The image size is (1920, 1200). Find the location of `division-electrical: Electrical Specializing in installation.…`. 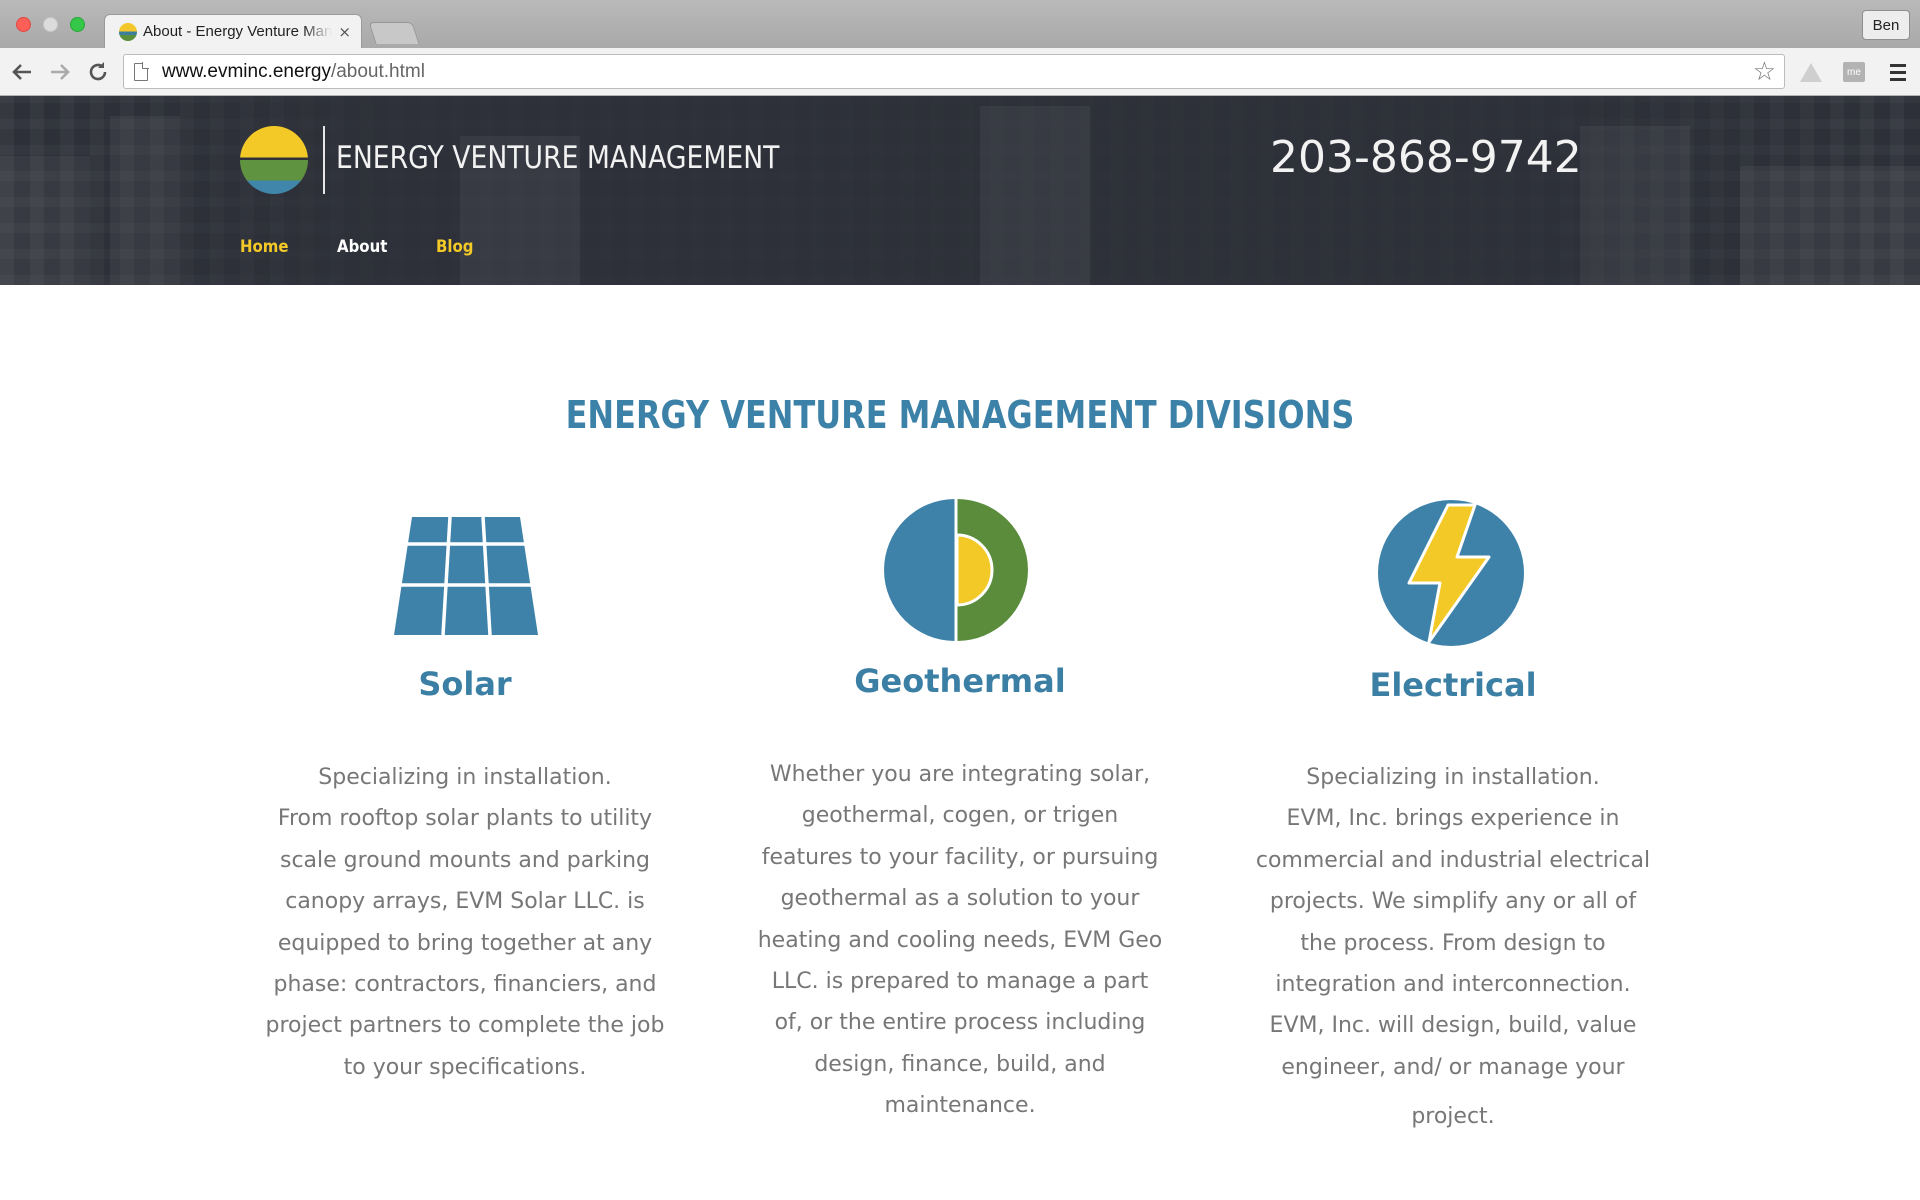

division-electrical: Electrical Specializing in installation.… is located at coordinates (1453, 820).